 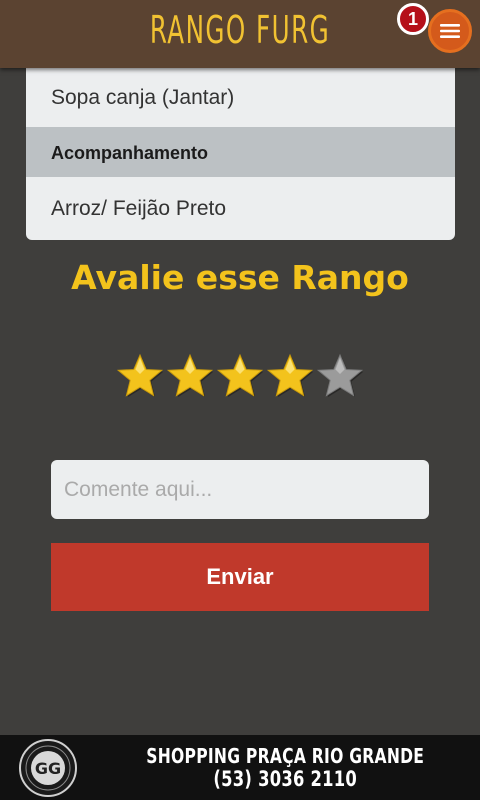 I want to click on ad-headline: SHOPPING PRAÇA RIO GRANDE, so click(x=285, y=756).